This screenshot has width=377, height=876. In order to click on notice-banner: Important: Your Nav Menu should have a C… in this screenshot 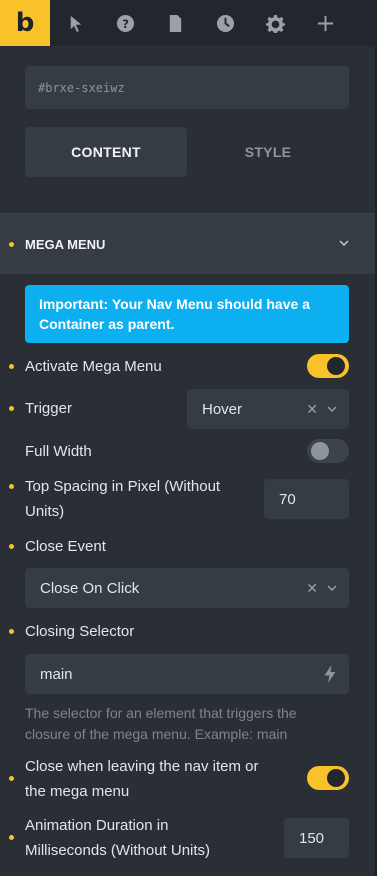, I will do `click(187, 314)`.